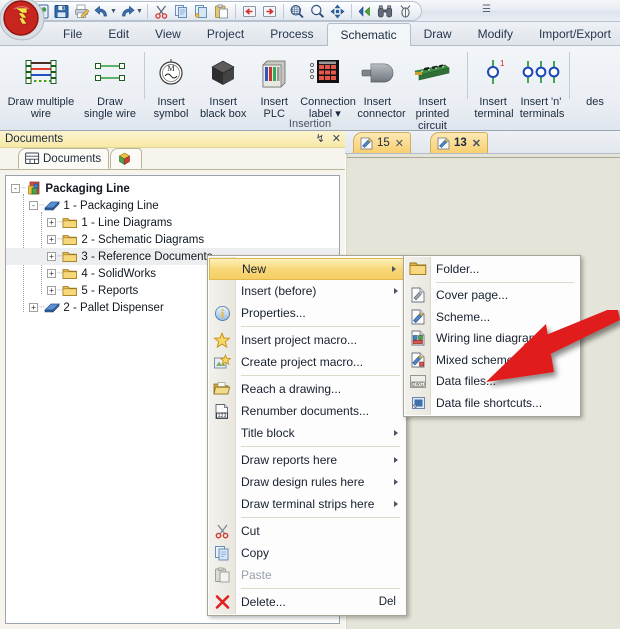 Image resolution: width=620 pixels, height=629 pixels. What do you see at coordinates (328, 108) in the screenshot?
I see `ribbon-label: Connection label ▾` at bounding box center [328, 108].